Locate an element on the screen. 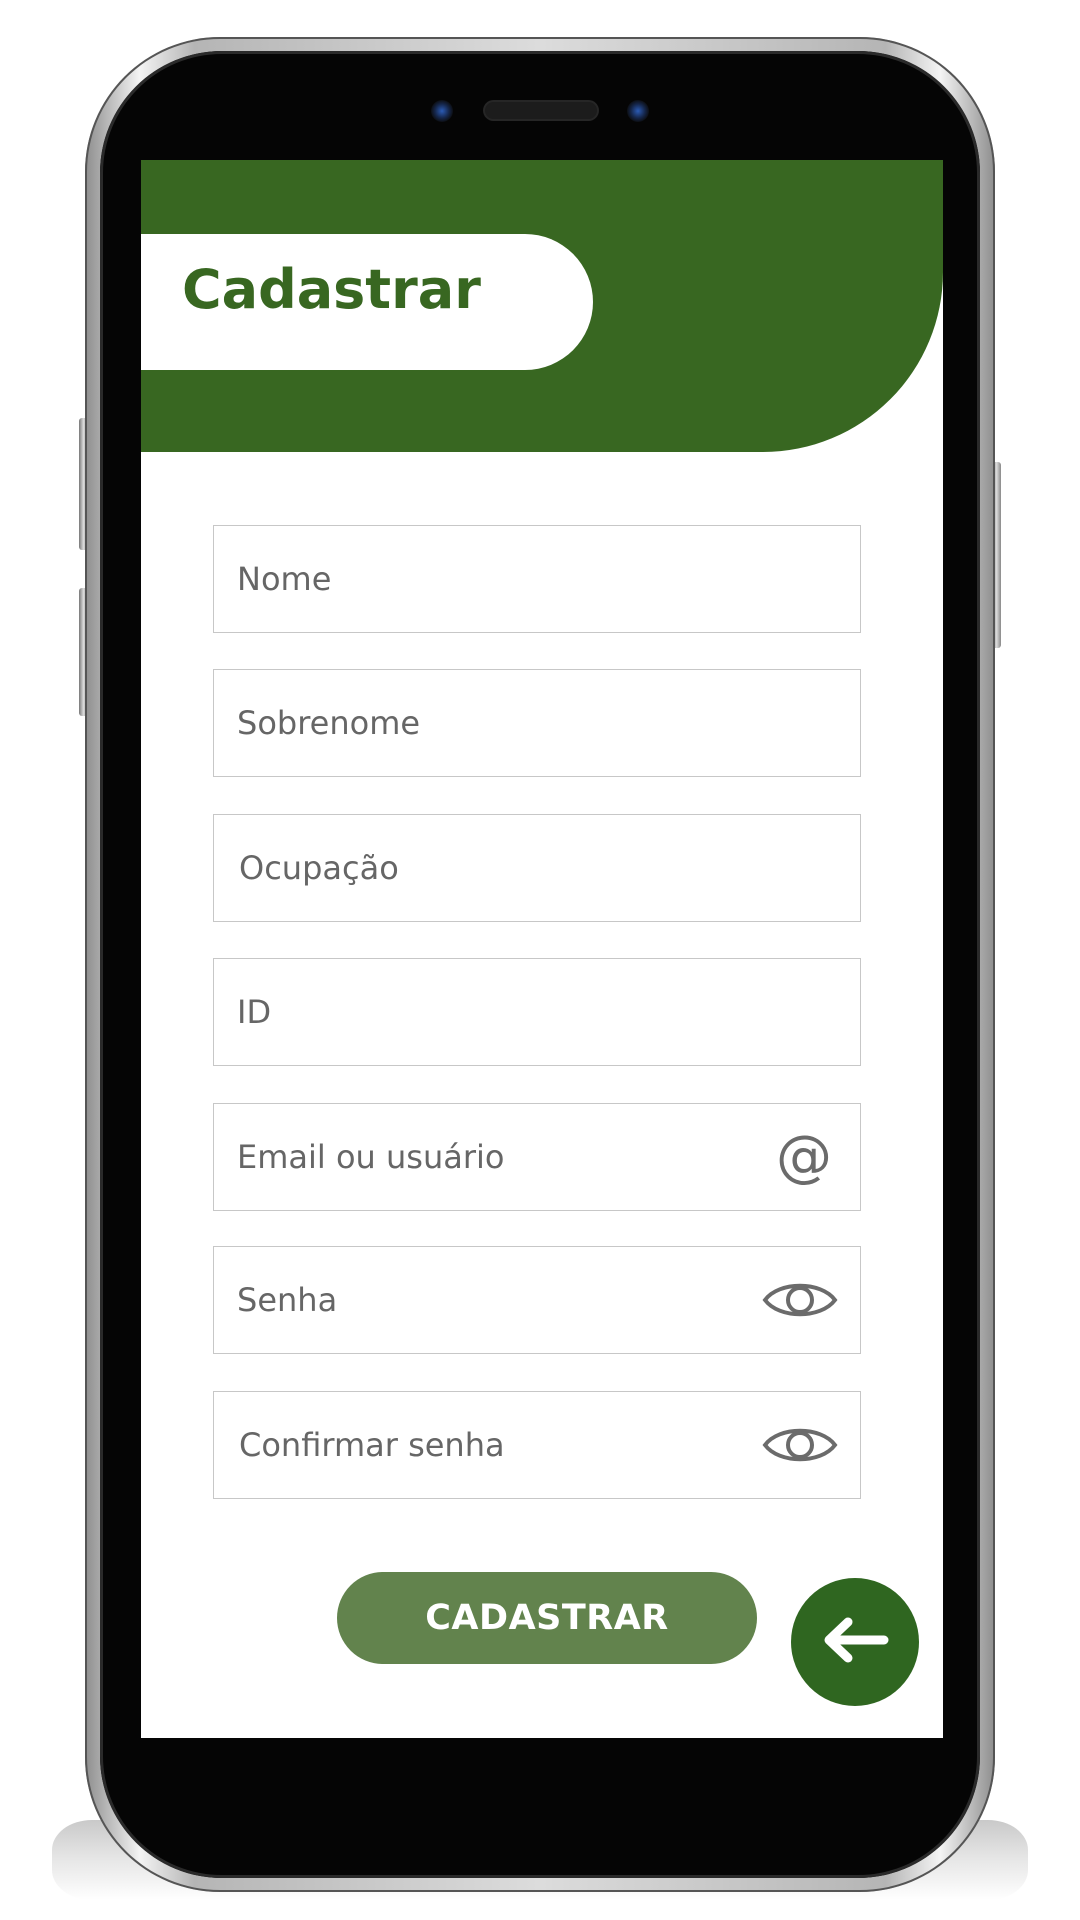 The height and width of the screenshot is (1920, 1080). name-field: Nome is located at coordinates (537, 579).